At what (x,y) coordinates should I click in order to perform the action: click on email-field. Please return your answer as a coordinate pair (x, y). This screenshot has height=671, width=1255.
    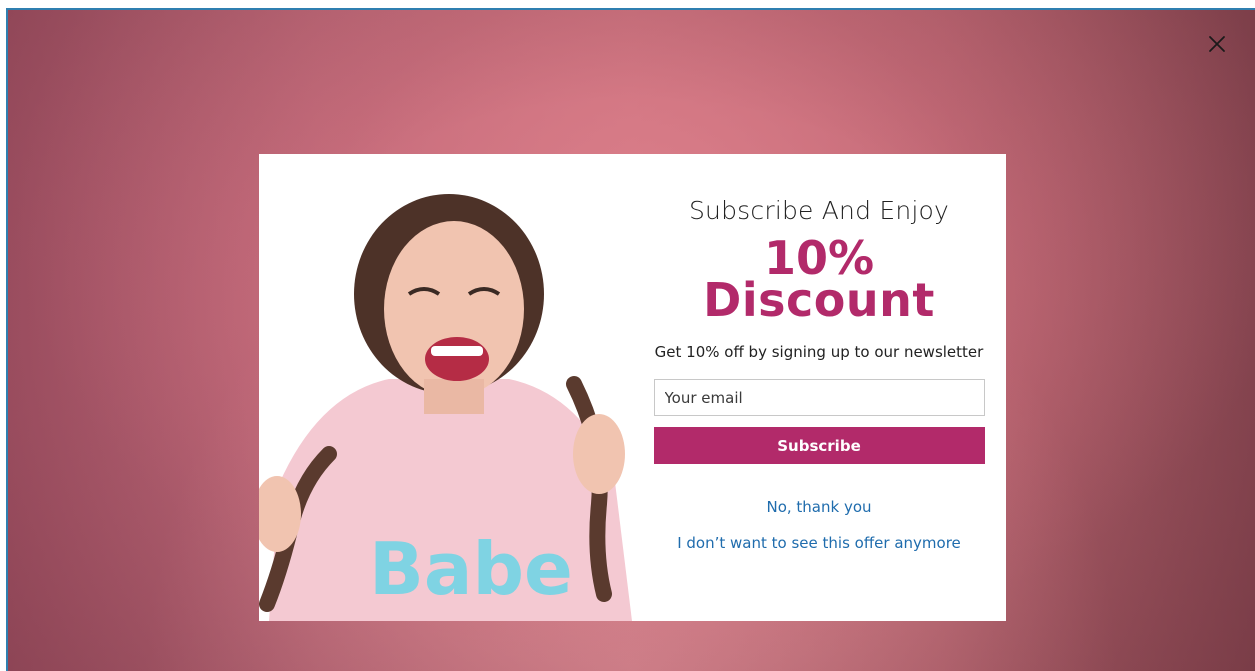
    Looking at the image, I should click on (819, 397).